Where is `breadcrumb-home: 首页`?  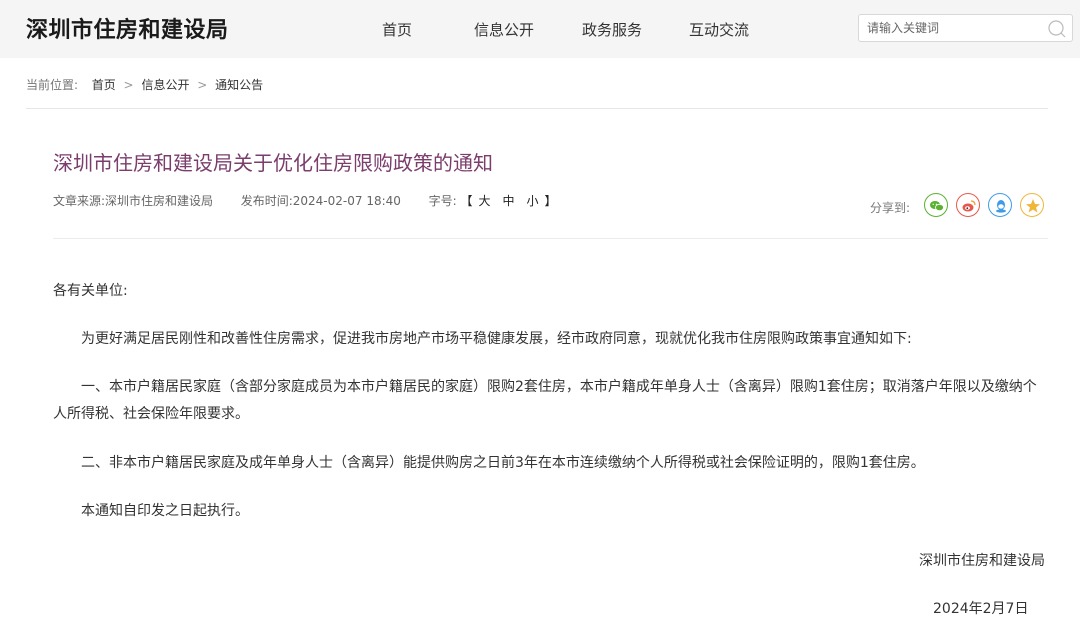
breadcrumb-home: 首页 is located at coordinates (104, 85).